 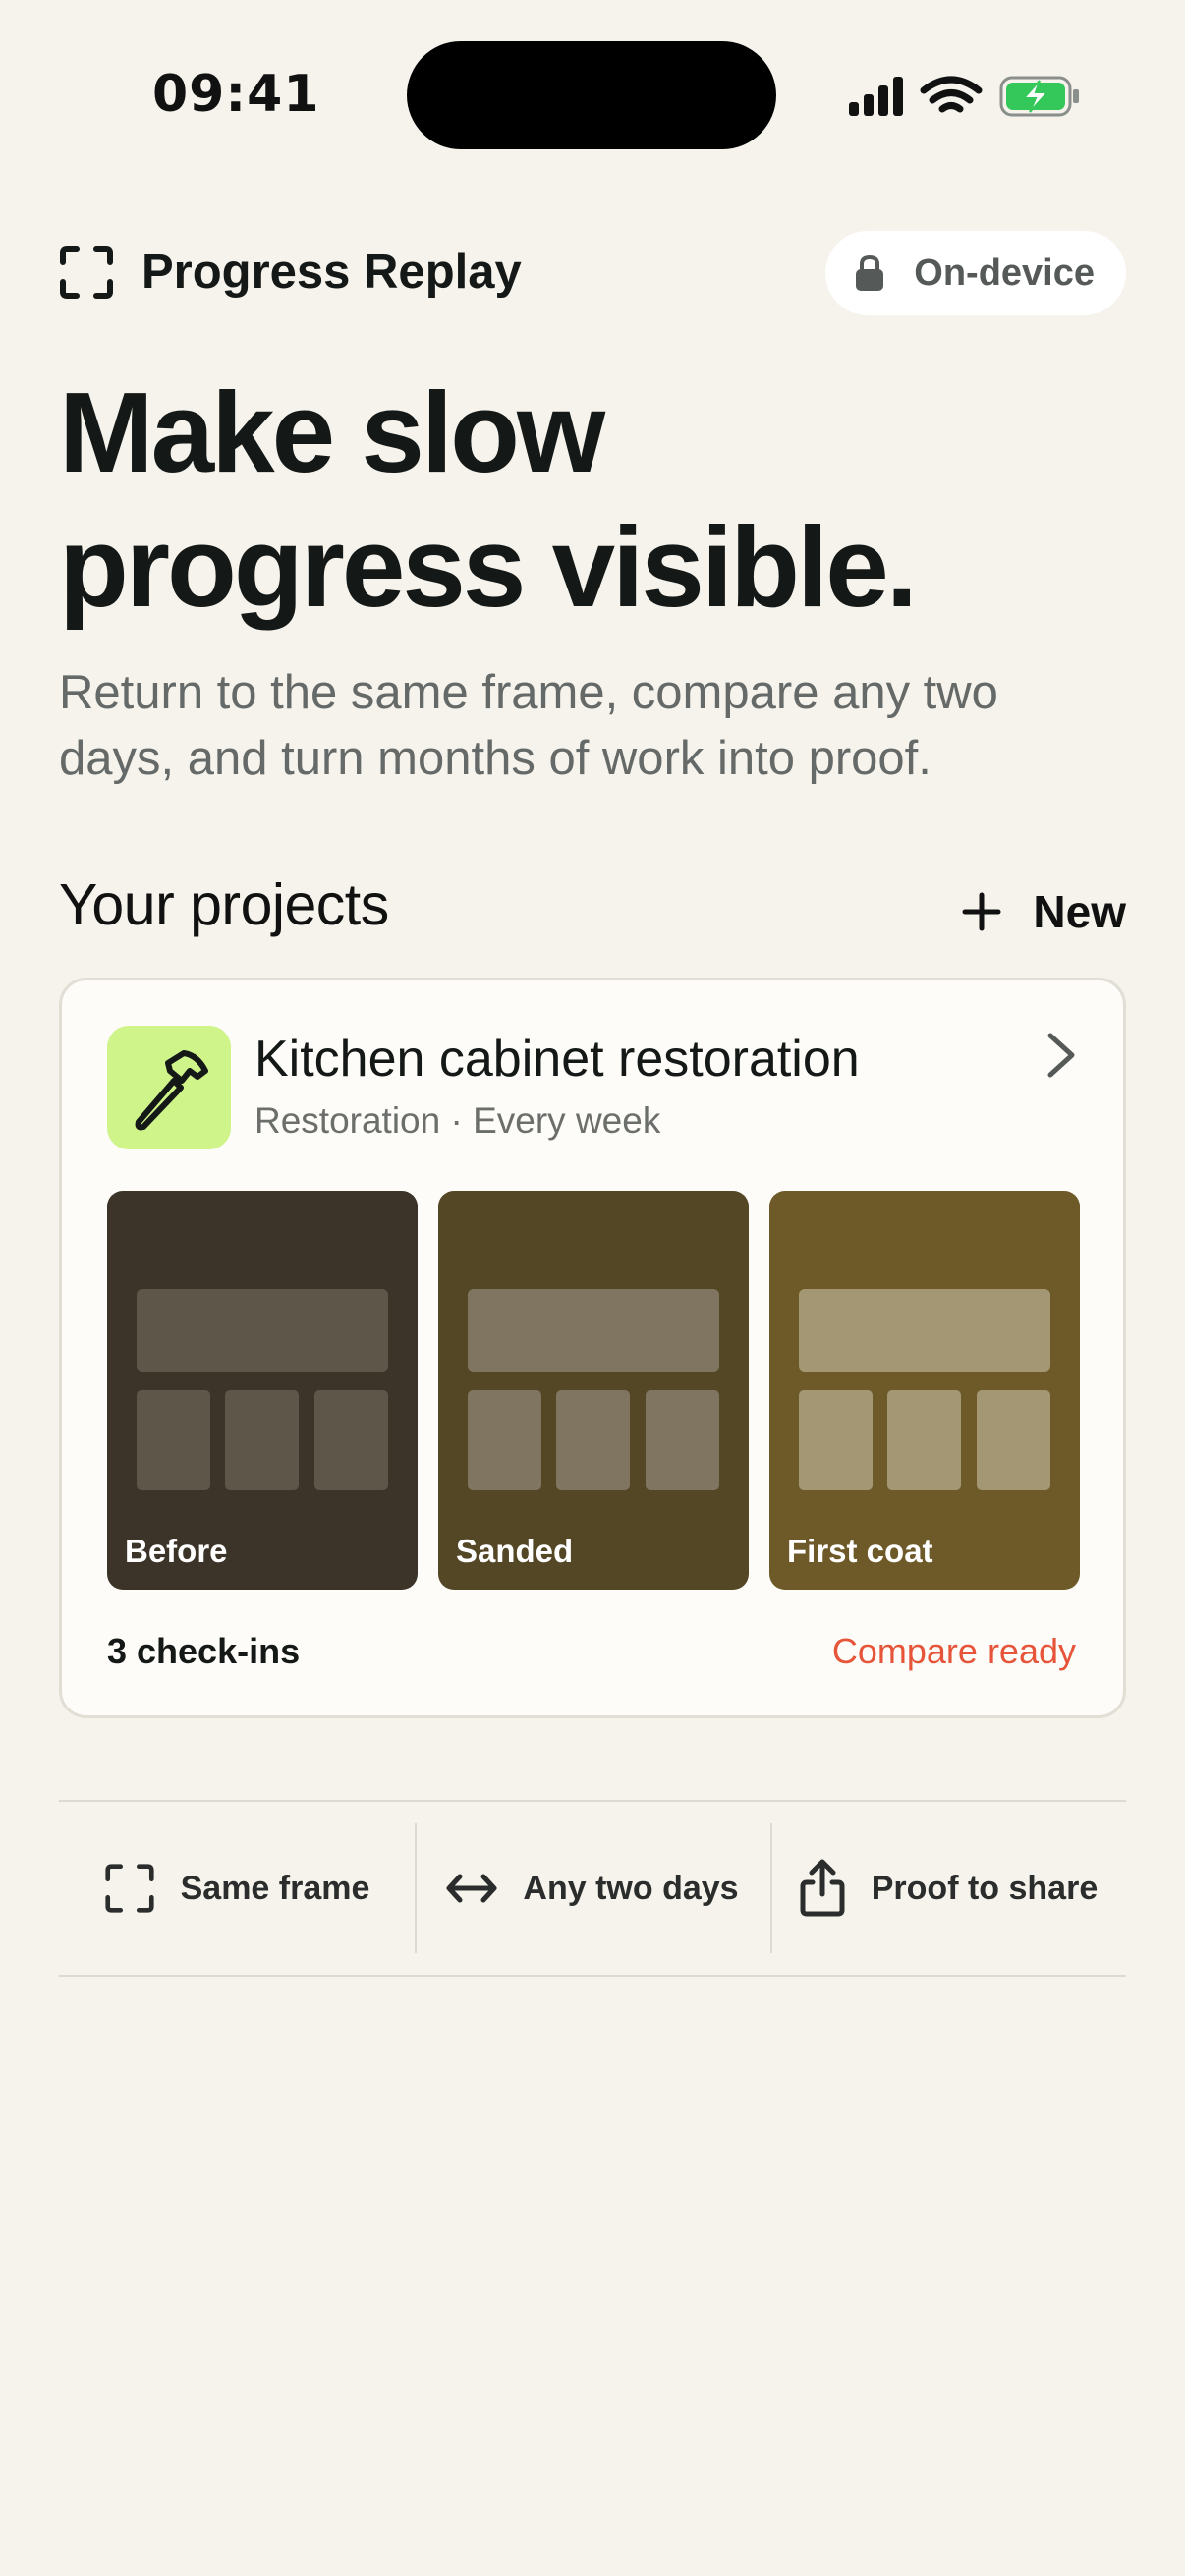 I want to click on compare-status: Compare ready, so click(x=954, y=1651).